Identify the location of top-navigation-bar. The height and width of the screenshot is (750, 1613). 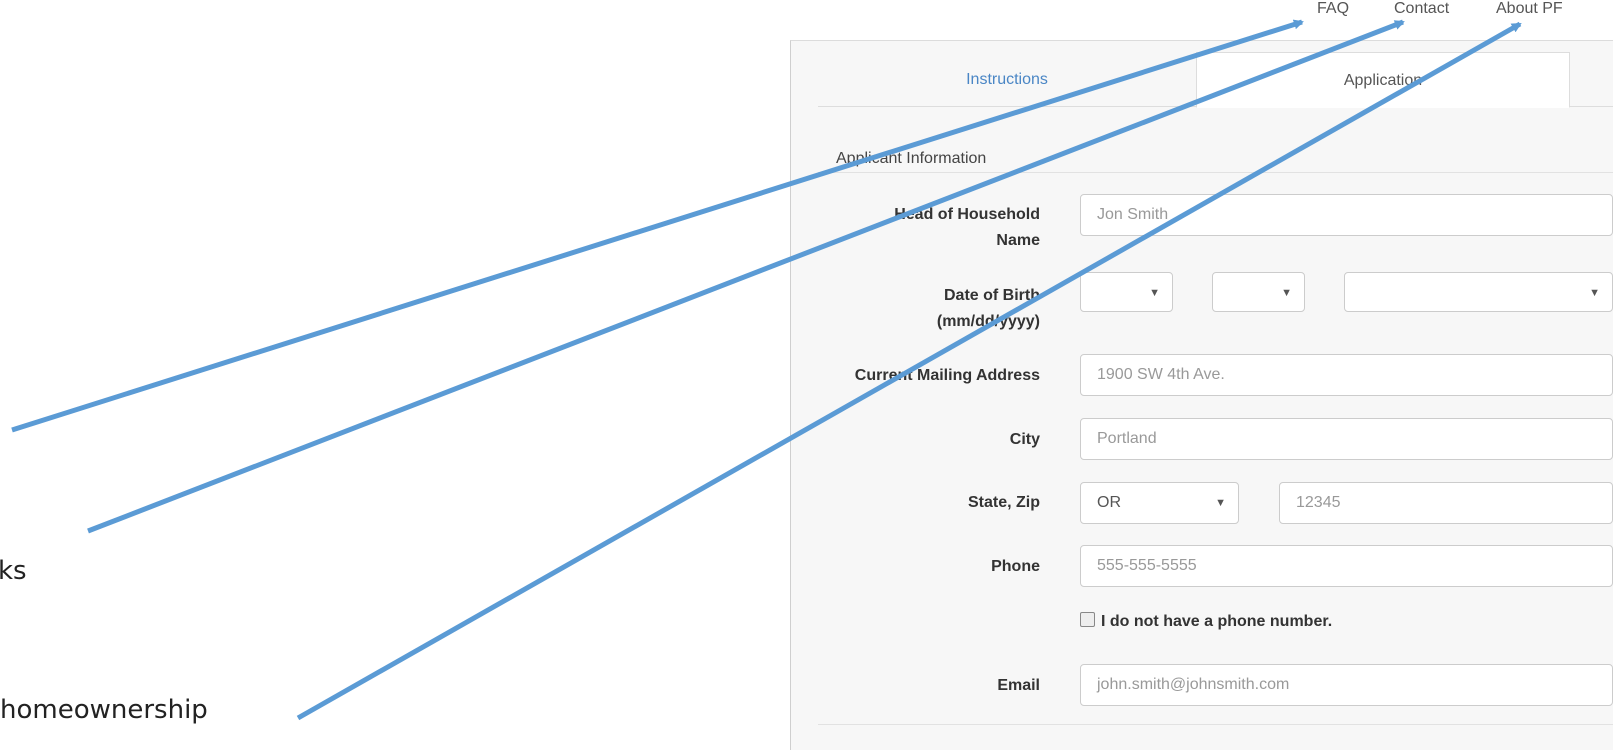
(1202, 20).